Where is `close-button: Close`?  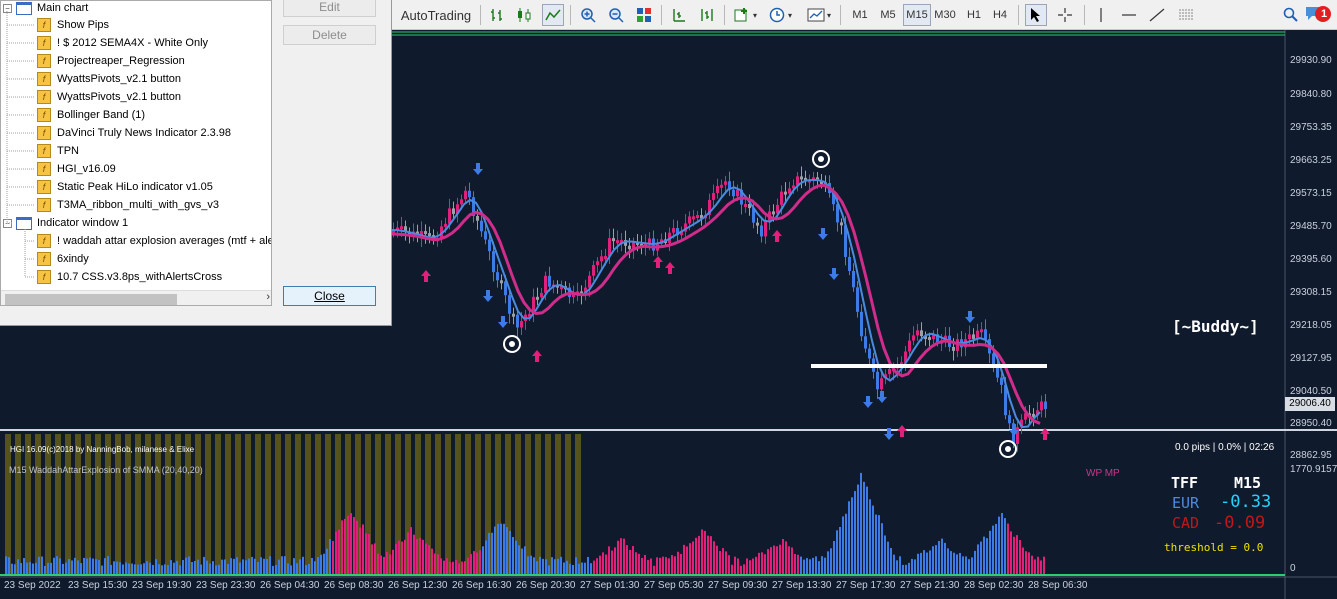
close-button: Close is located at coordinates (329, 296).